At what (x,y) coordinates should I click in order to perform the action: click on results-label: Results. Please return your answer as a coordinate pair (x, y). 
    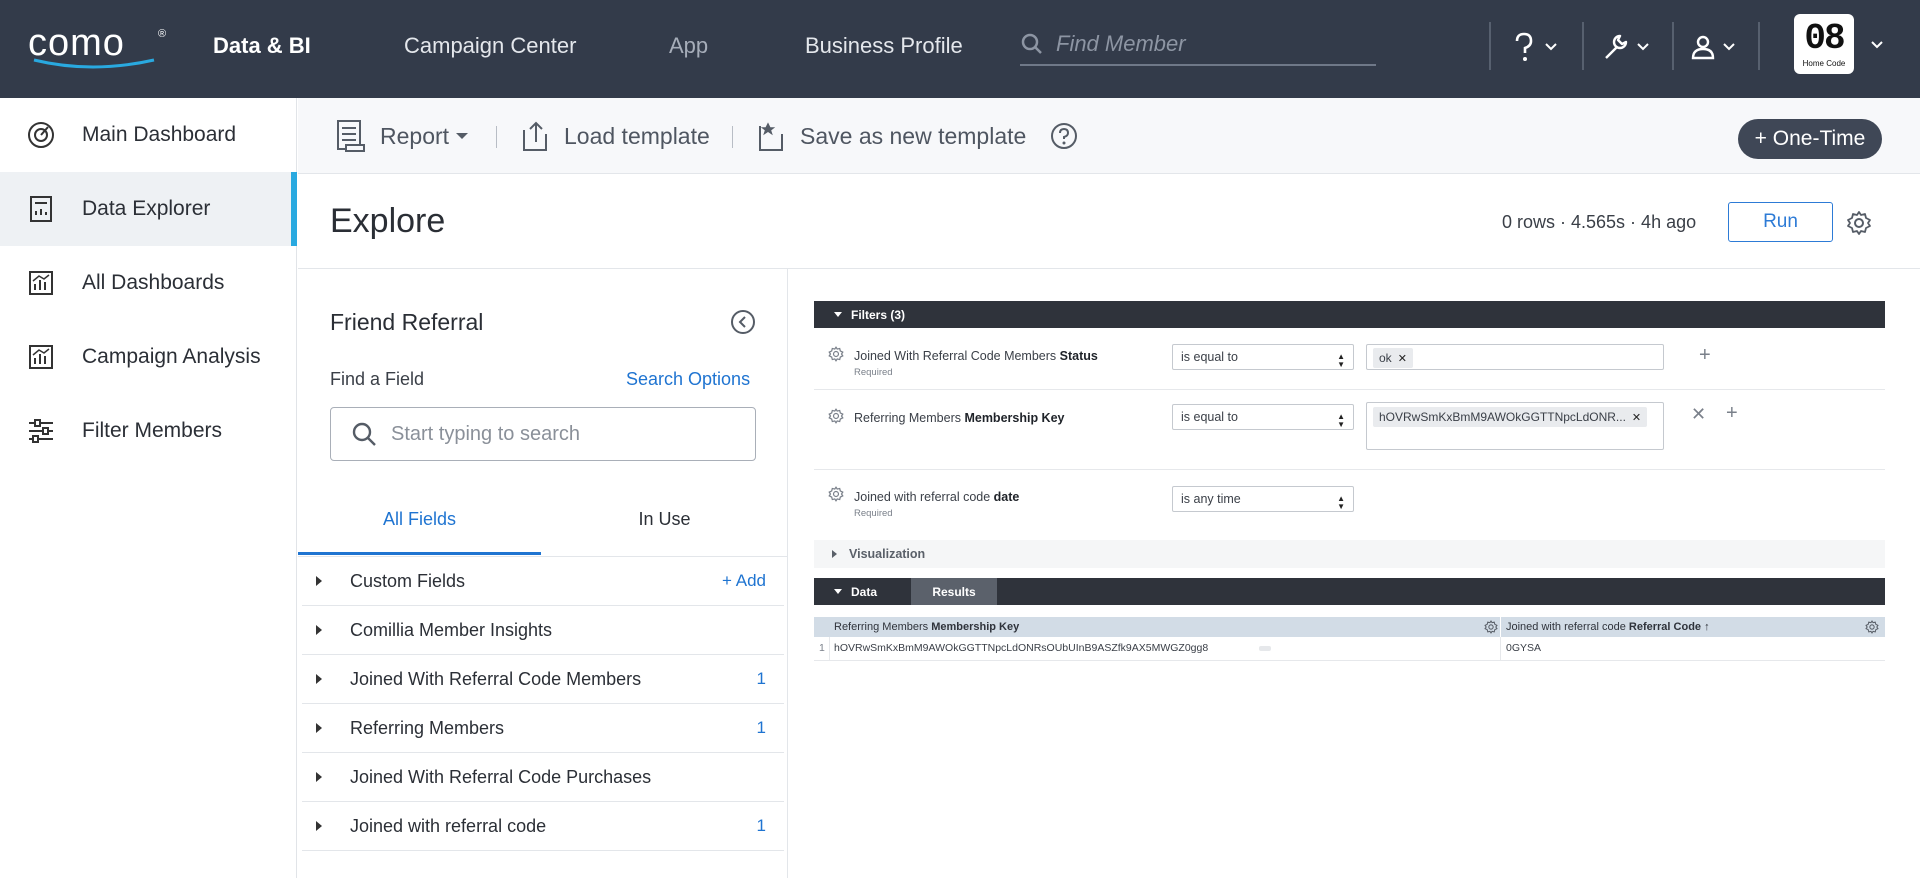
    Looking at the image, I should click on (954, 591).